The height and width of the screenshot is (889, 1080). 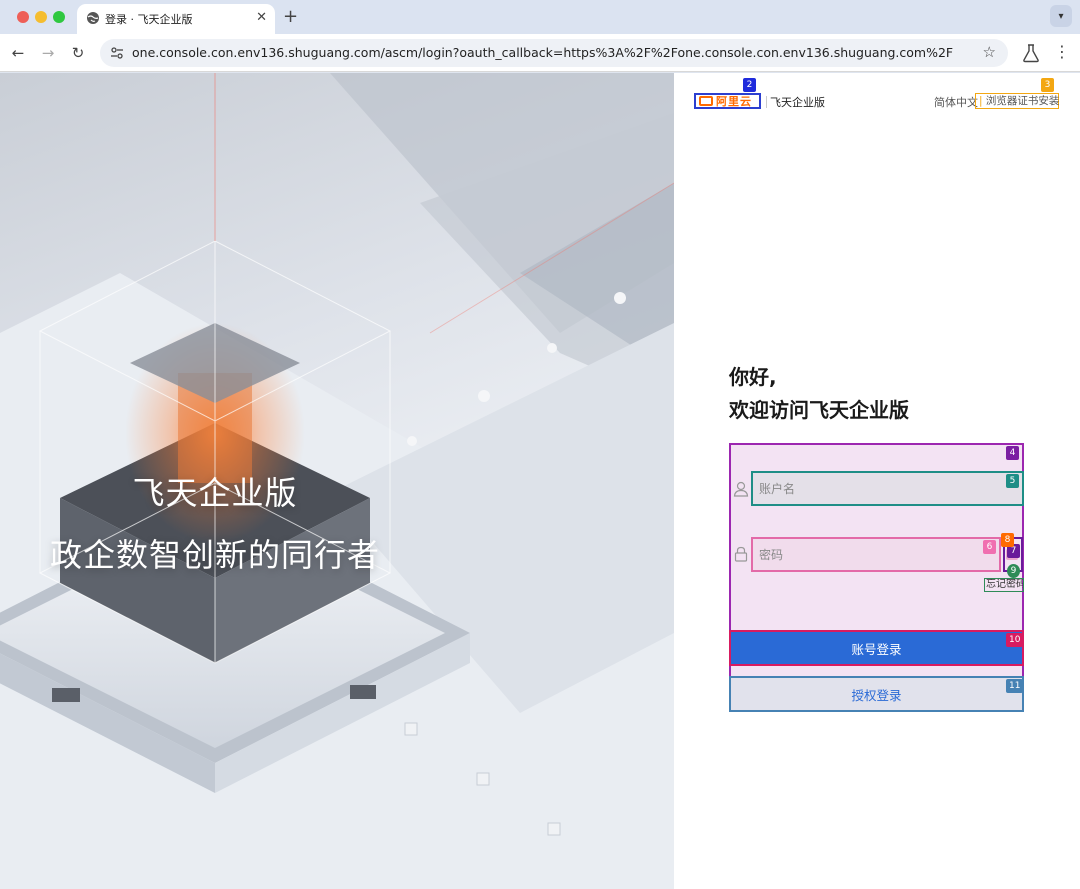 What do you see at coordinates (78, 53) in the screenshot?
I see `reload-icon: ↻` at bounding box center [78, 53].